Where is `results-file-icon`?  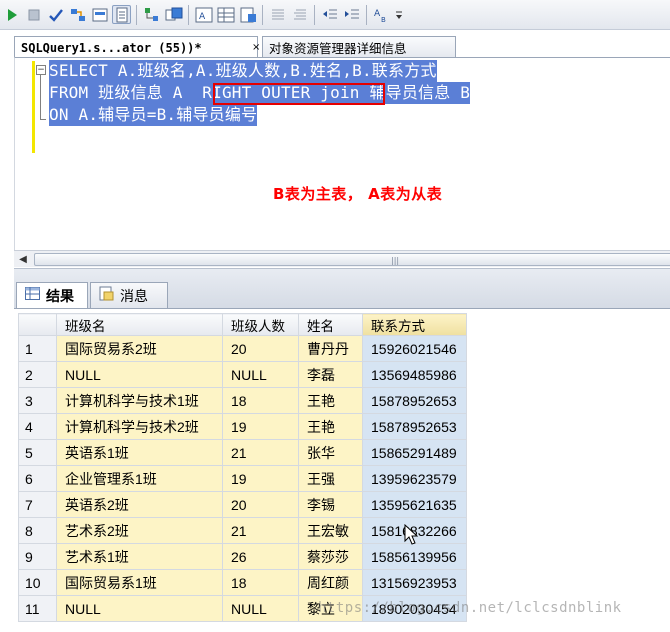
results-file-icon is located at coordinates (247, 14).